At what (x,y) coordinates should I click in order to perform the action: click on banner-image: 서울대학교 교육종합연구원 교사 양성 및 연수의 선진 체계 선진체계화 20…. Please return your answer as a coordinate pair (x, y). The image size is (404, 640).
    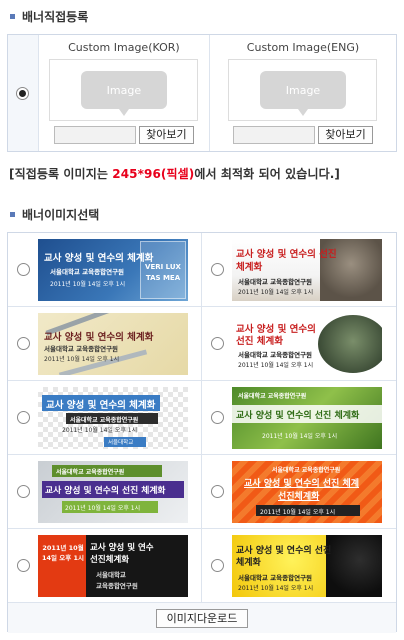
    Looking at the image, I should click on (307, 491).